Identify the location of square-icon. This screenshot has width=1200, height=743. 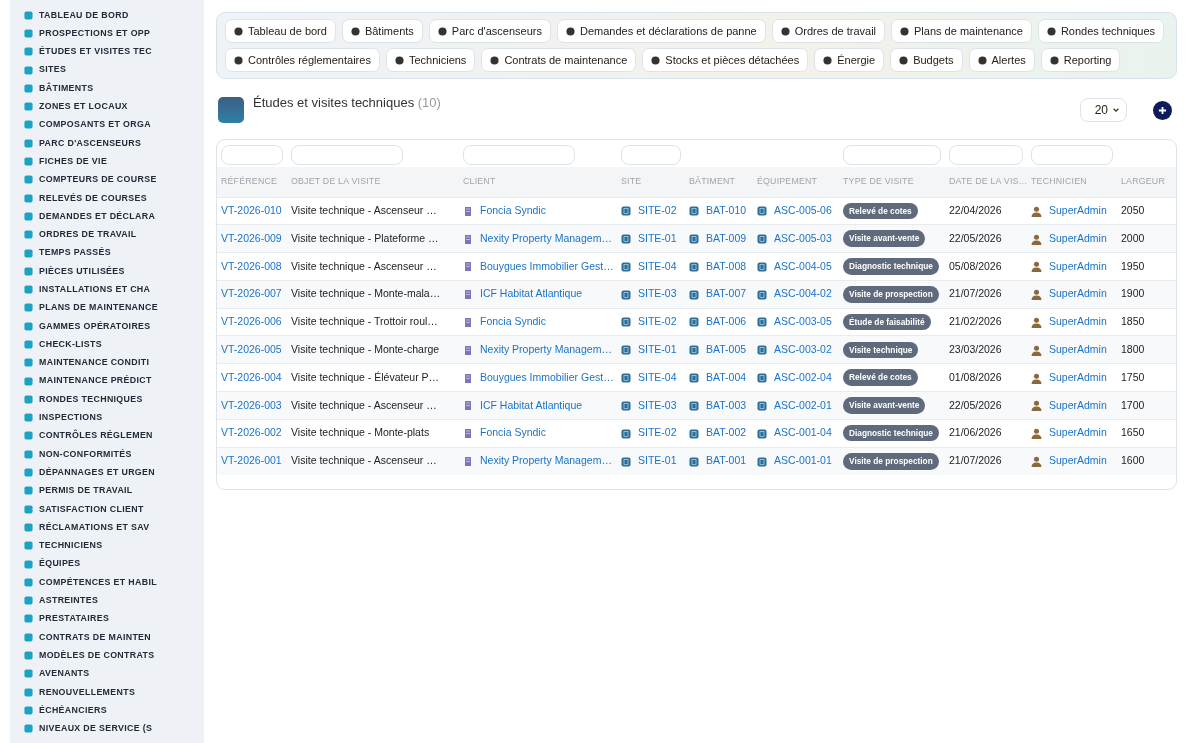
(28, 454).